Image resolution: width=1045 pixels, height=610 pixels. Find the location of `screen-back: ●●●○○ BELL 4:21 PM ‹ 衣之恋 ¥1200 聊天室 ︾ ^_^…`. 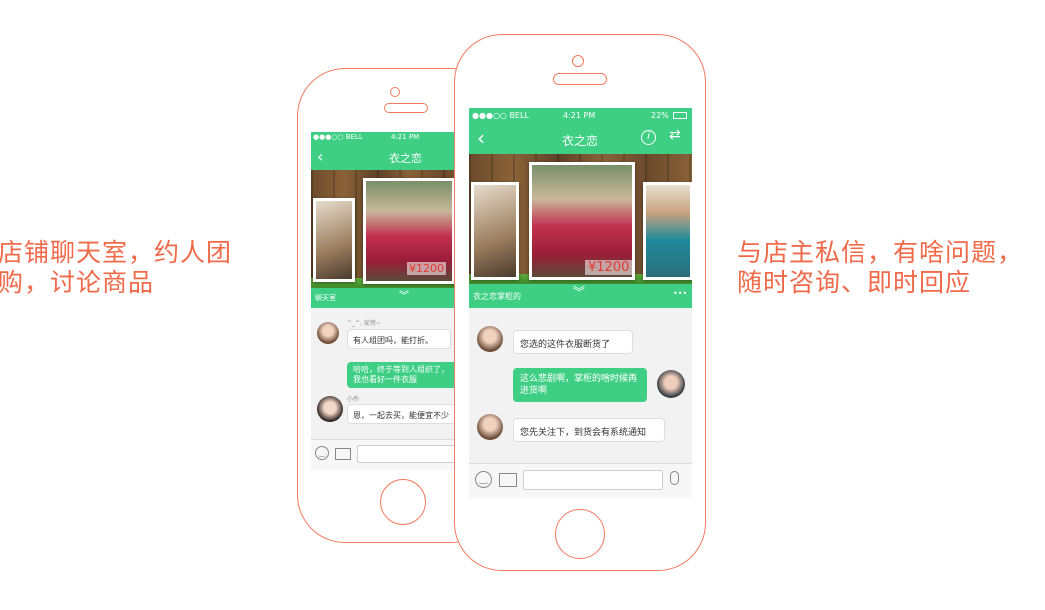

screen-back: ●●●○○ BELL 4:21 PM ‹ 衣之恋 ¥1200 聊天室 ︾ ^_^… is located at coordinates (393, 301).